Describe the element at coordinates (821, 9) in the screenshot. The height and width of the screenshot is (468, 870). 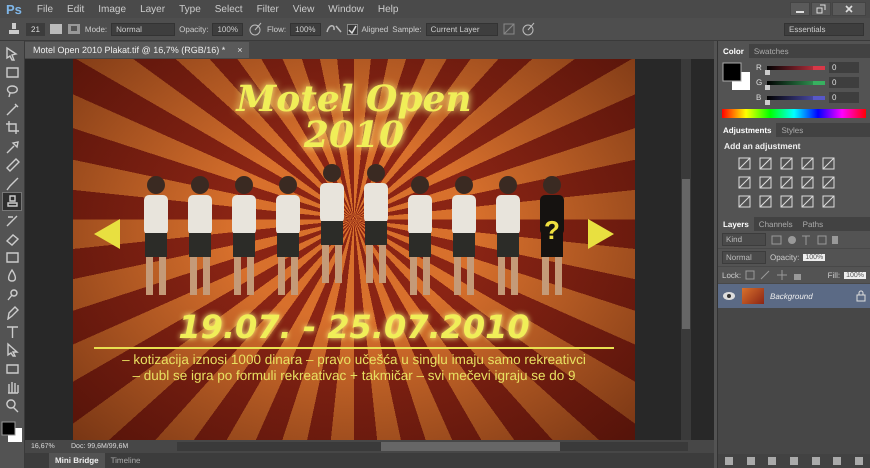
I see `restore-icon` at that location.